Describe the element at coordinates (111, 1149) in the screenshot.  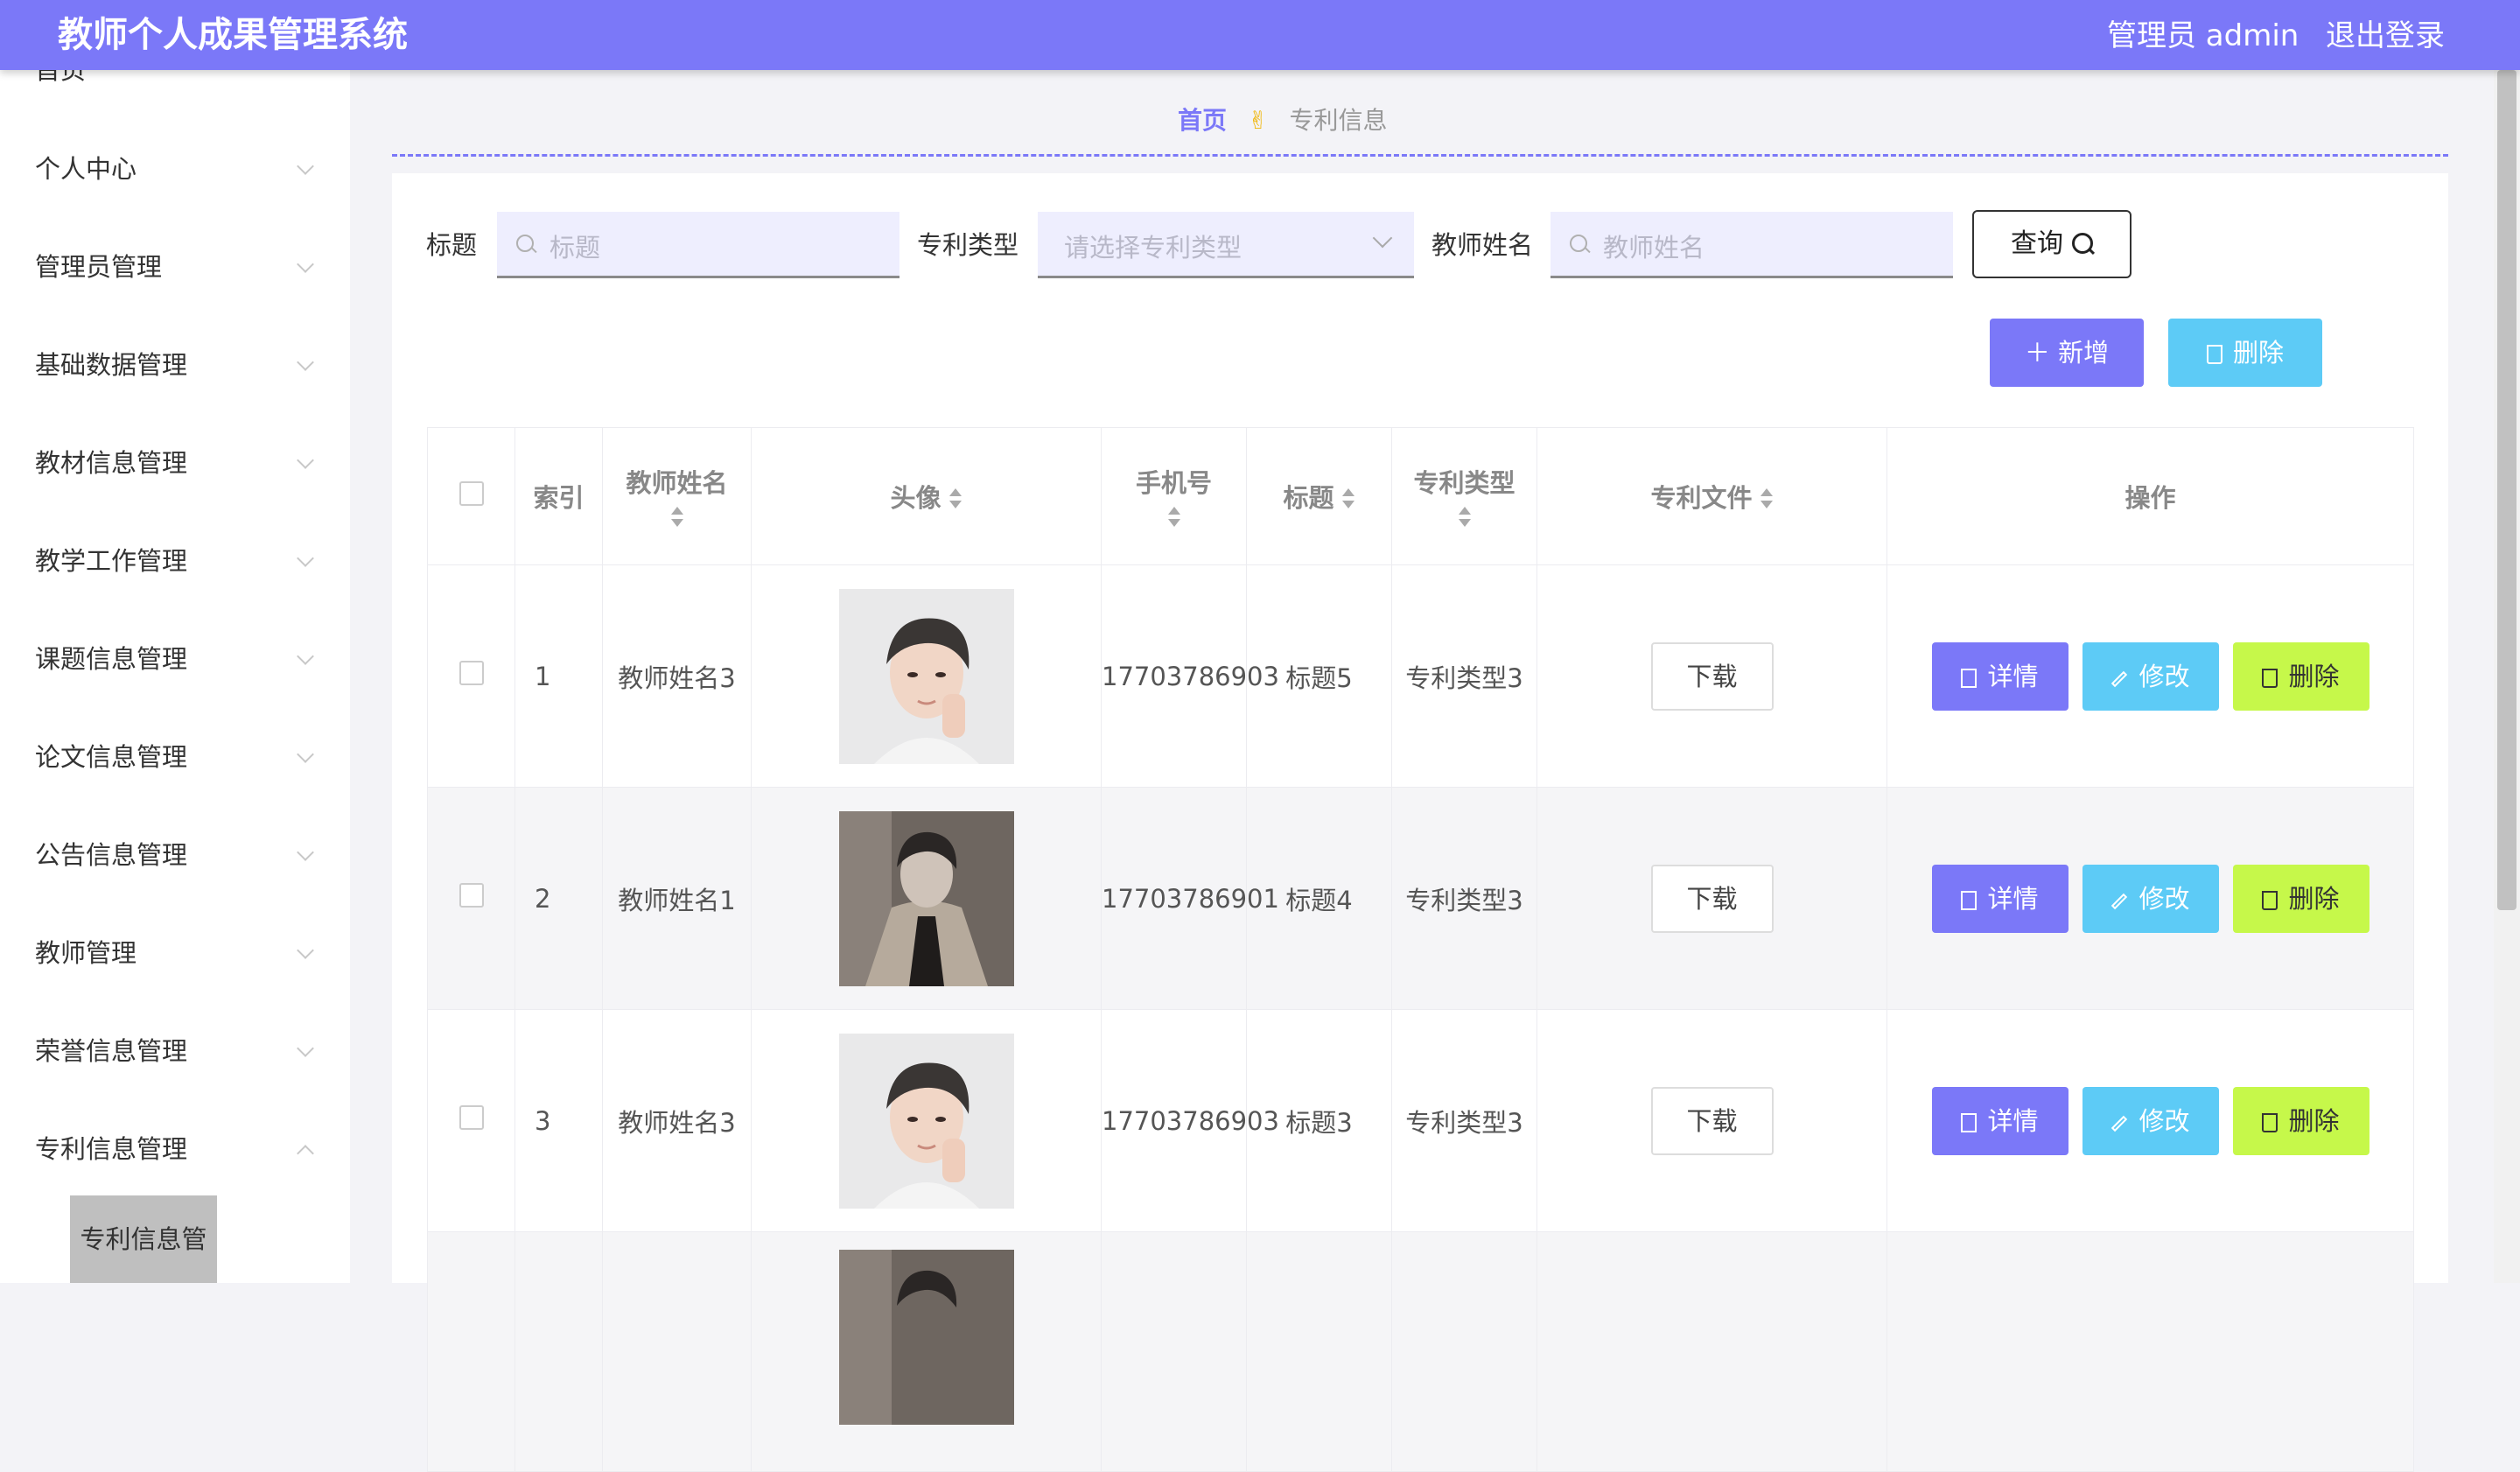
I see `sidebar-item-label: 专利信息管理` at that location.